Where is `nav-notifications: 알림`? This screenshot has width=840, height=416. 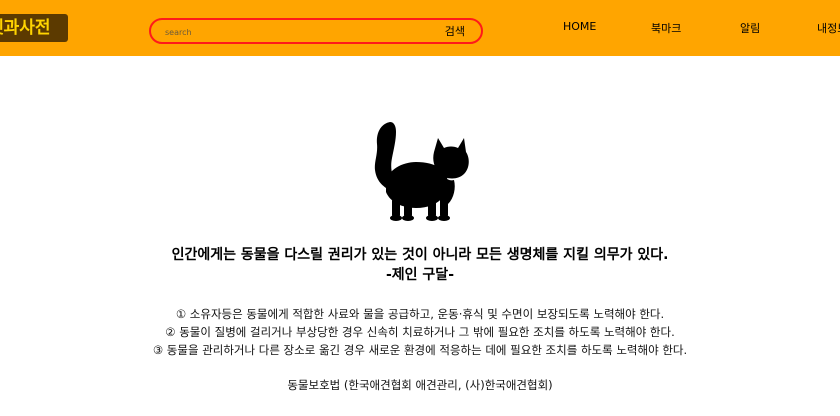
nav-notifications: 알림 is located at coordinates (750, 28).